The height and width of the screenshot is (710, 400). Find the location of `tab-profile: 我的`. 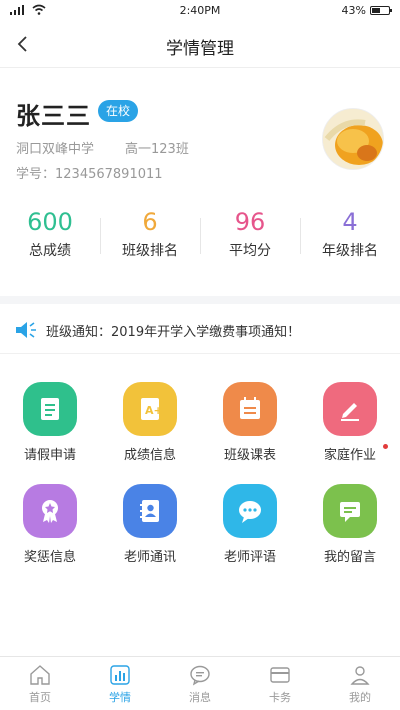

tab-profile: 我的 is located at coordinates (360, 683).